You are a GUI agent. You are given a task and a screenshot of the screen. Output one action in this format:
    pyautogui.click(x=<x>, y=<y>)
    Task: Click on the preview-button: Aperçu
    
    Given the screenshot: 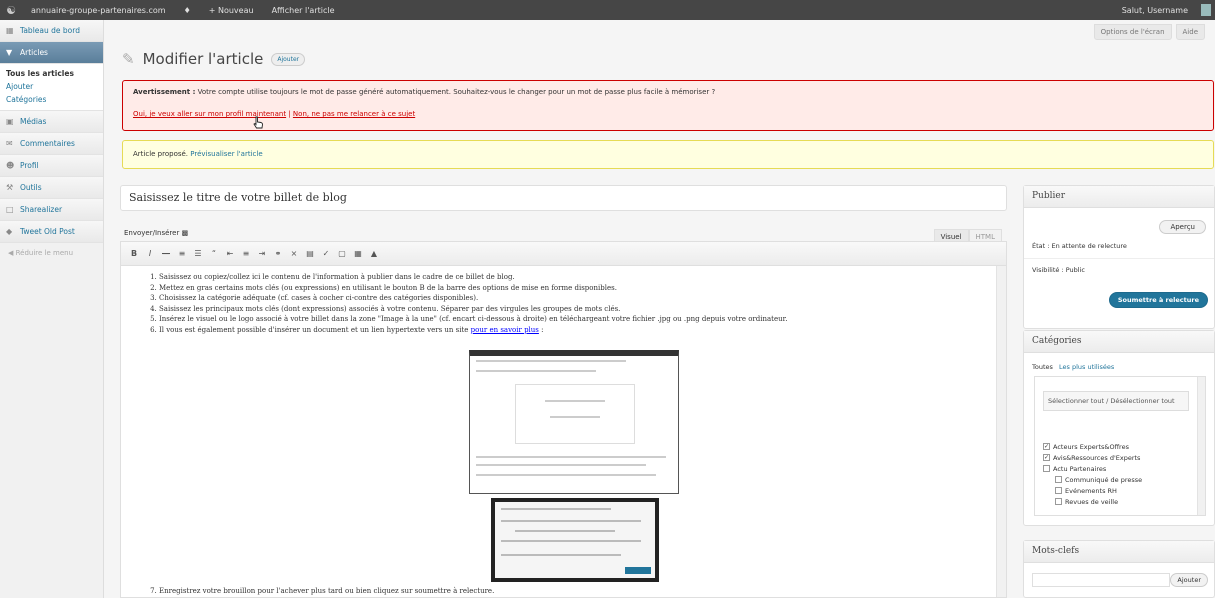 What is the action you would take?
    pyautogui.click(x=1182, y=227)
    